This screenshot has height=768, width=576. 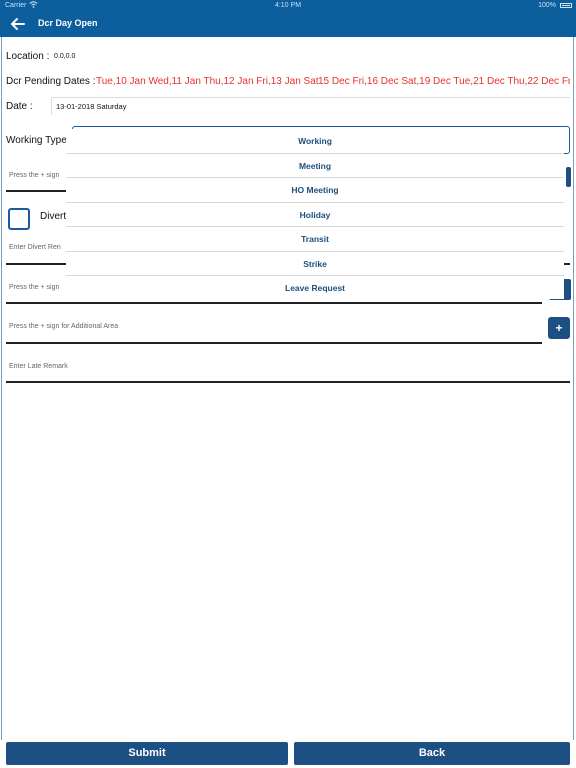 What do you see at coordinates (274, 303) in the screenshot?
I see `area2-underline` at bounding box center [274, 303].